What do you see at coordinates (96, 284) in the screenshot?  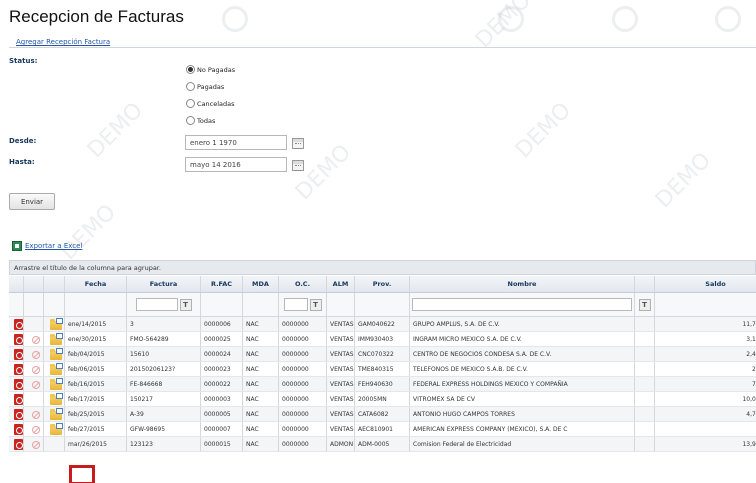 I see `column-header-fecha: Fecha` at bounding box center [96, 284].